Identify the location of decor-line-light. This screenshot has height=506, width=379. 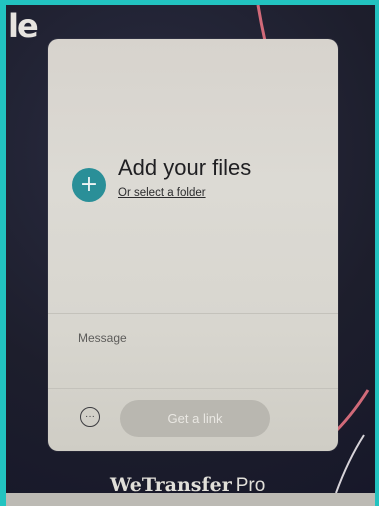
(350, 463).